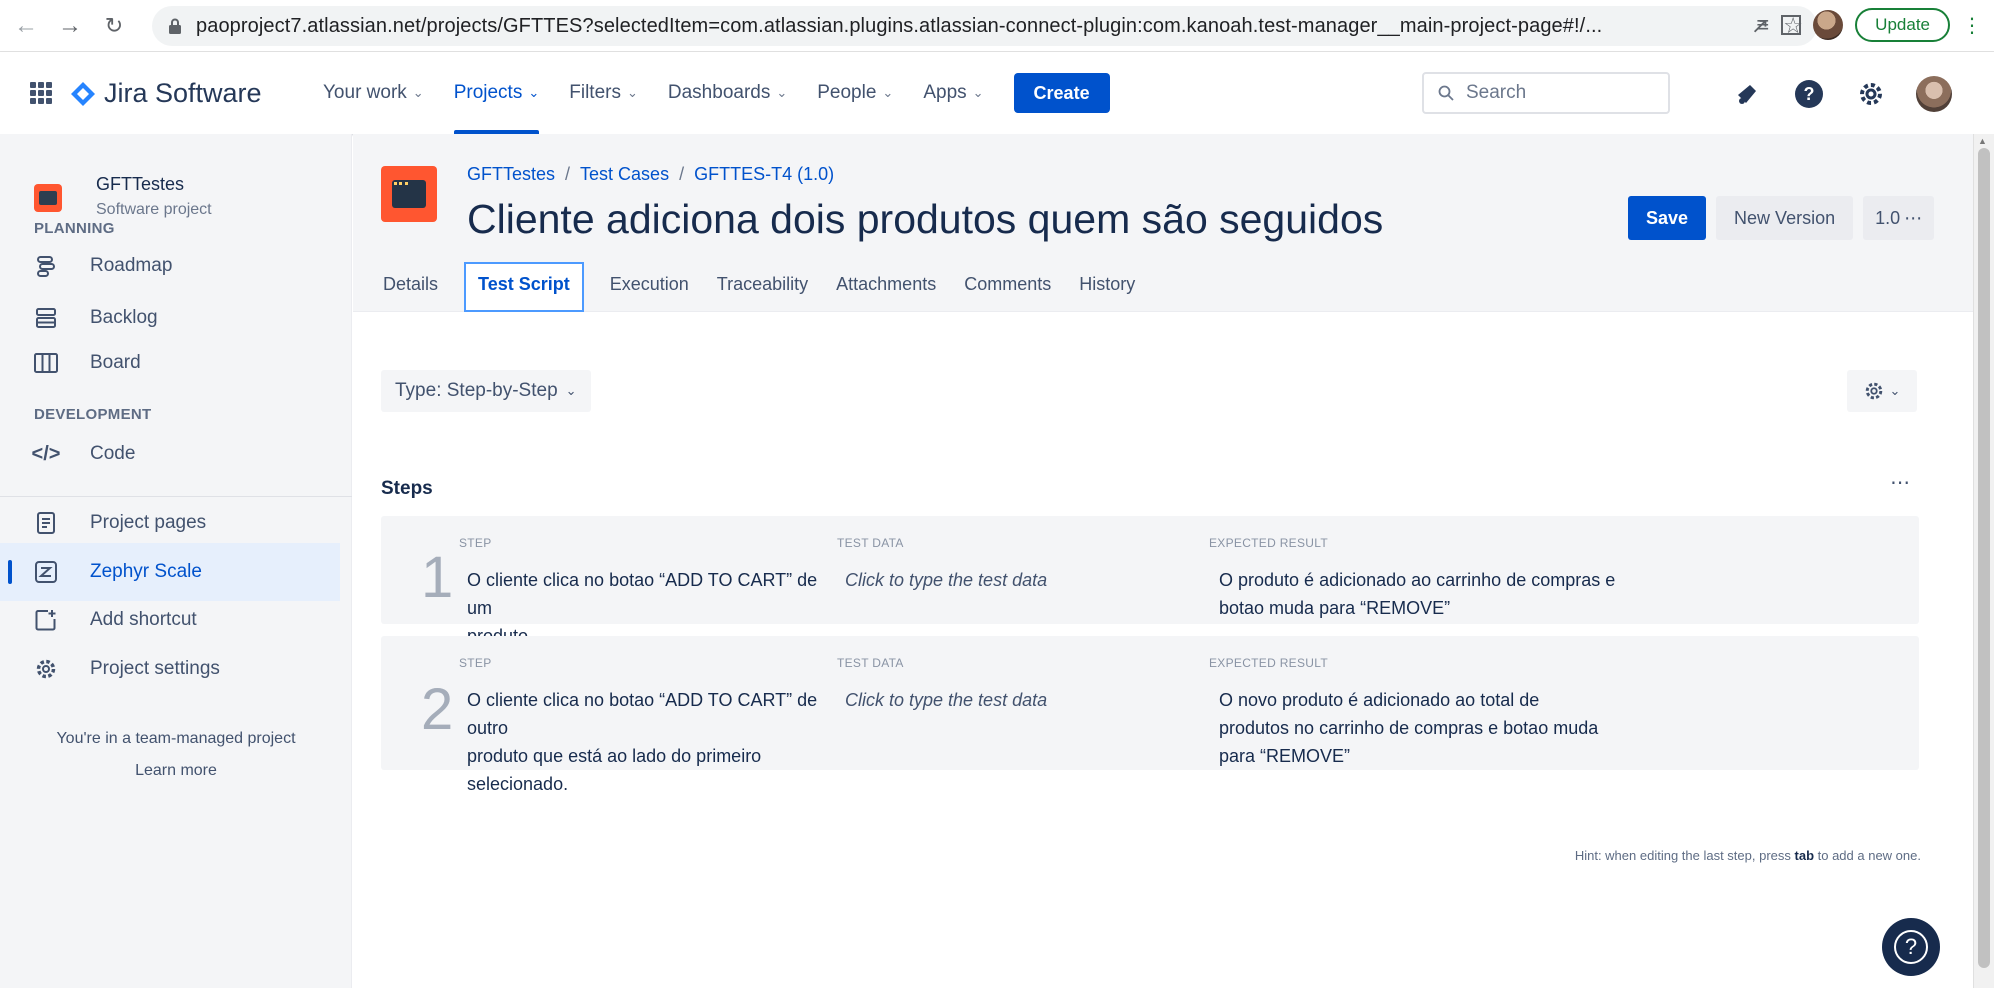 Image resolution: width=1994 pixels, height=988 pixels. What do you see at coordinates (1268, 663) in the screenshot?
I see `col-label-expected-result: EXPECTED RESULT` at bounding box center [1268, 663].